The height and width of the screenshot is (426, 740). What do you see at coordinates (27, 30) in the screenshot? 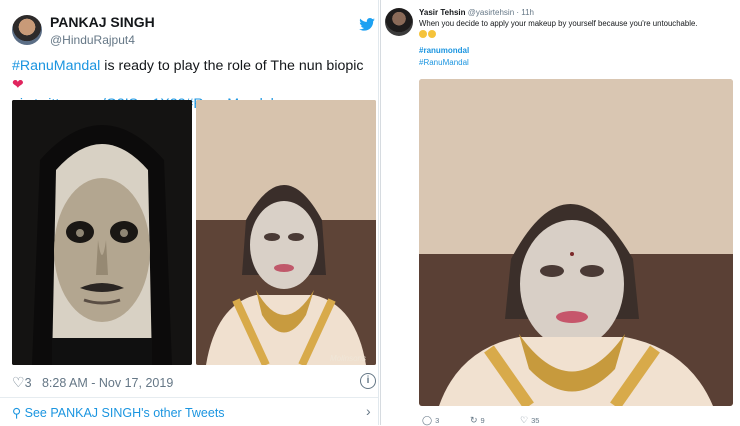
I see `avatar` at bounding box center [27, 30].